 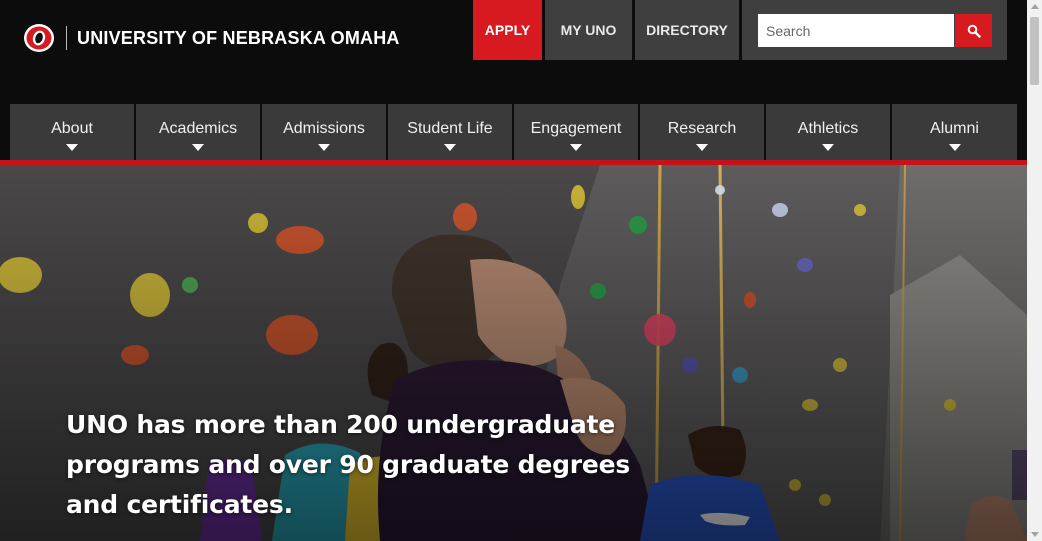 I want to click on nav-item-label: Research, so click(x=702, y=128).